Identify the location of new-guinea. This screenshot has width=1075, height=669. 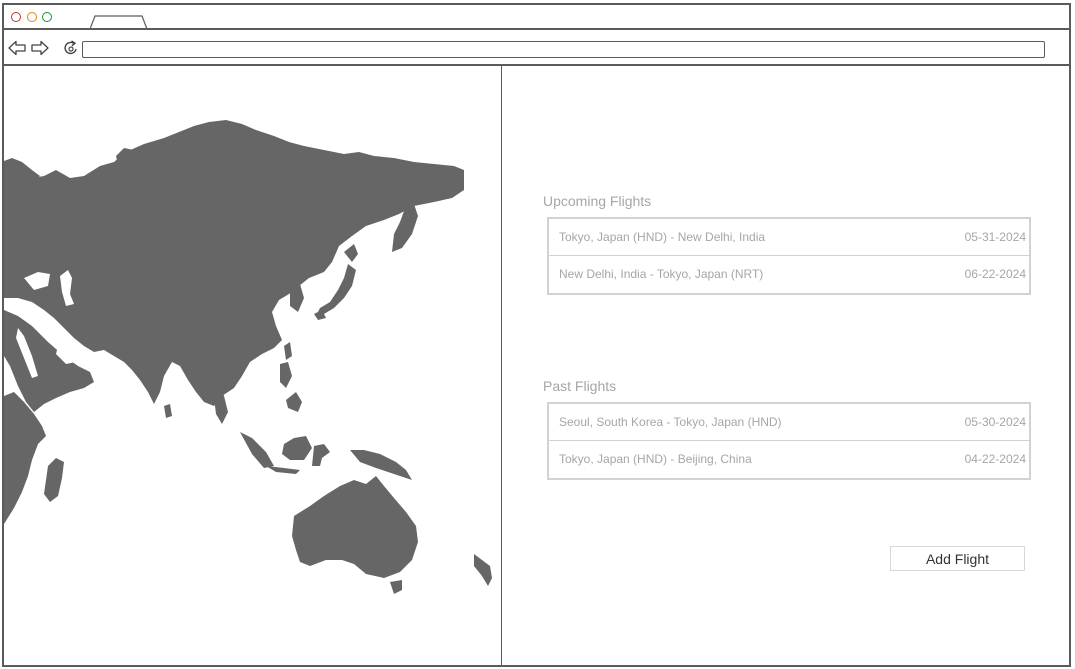
(381, 465).